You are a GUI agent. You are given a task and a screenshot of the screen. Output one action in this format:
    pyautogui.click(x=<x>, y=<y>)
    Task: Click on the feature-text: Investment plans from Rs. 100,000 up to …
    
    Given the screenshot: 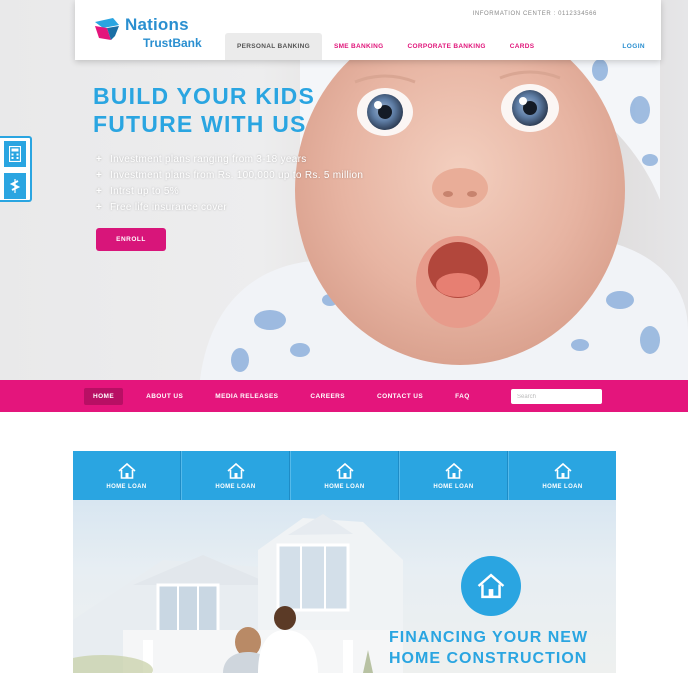 What is the action you would take?
    pyautogui.click(x=237, y=175)
    